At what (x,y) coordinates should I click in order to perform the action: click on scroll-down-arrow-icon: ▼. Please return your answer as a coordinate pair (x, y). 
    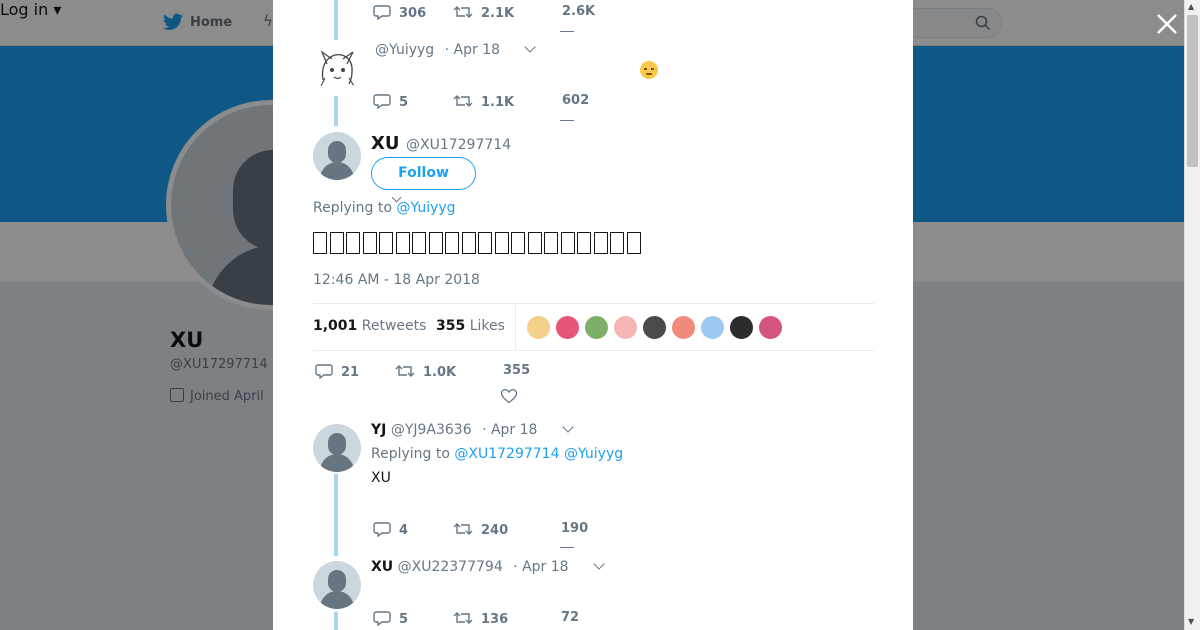
    Looking at the image, I should click on (1191, 621).